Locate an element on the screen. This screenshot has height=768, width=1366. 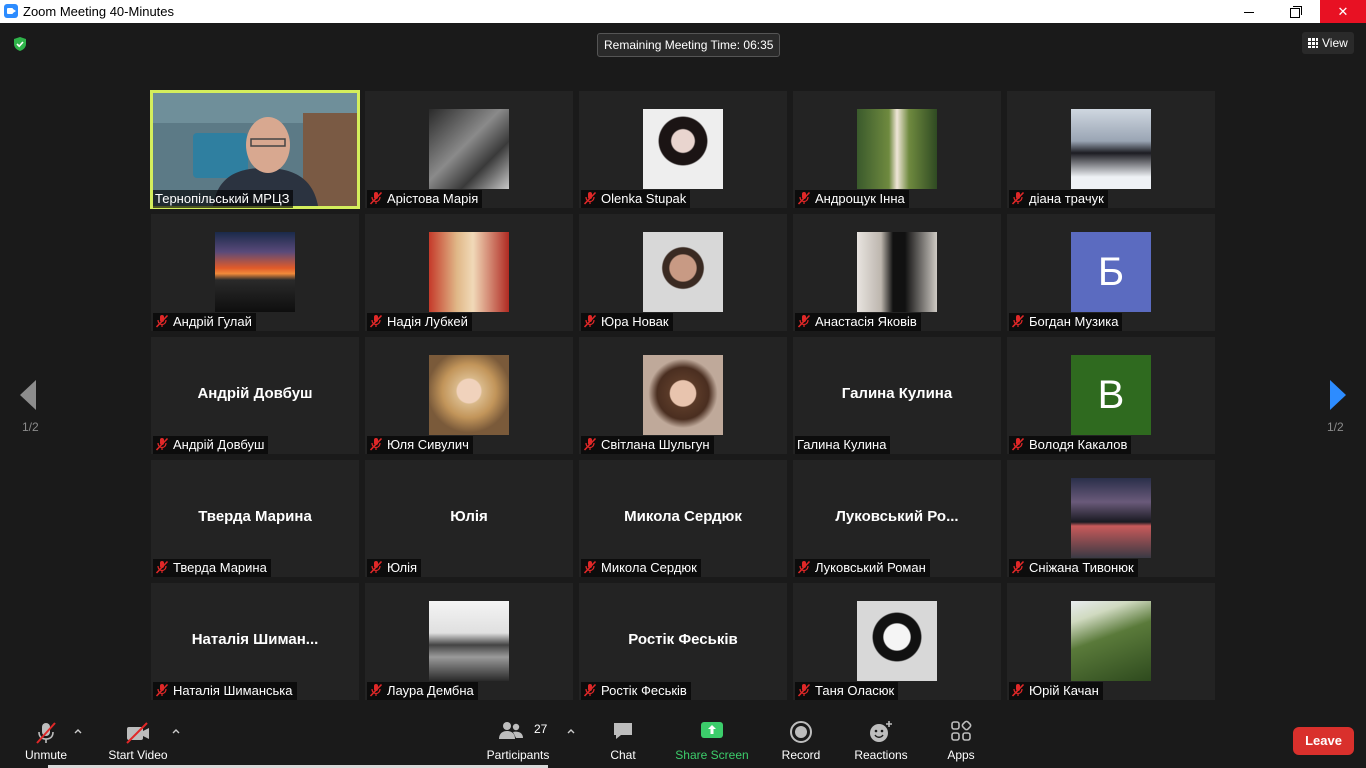
remaining-time-badge: Remaining Meeting Time: 06:35 is located at coordinates (689, 45).